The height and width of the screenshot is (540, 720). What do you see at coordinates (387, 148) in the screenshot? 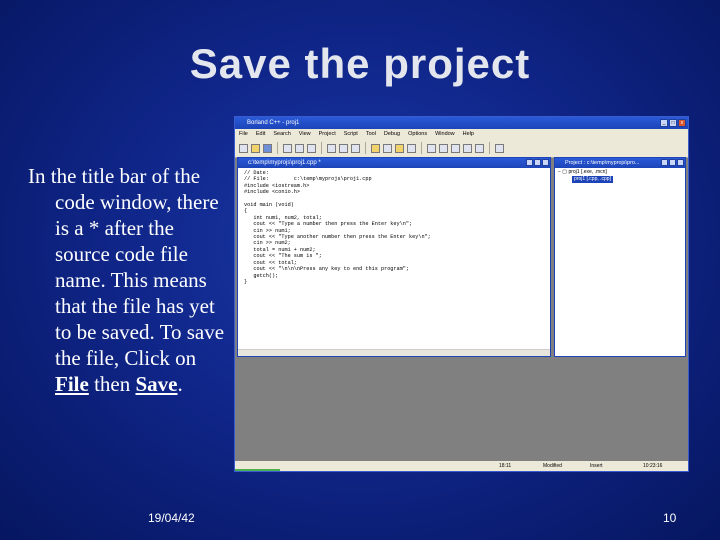
I see `make-icon` at bounding box center [387, 148].